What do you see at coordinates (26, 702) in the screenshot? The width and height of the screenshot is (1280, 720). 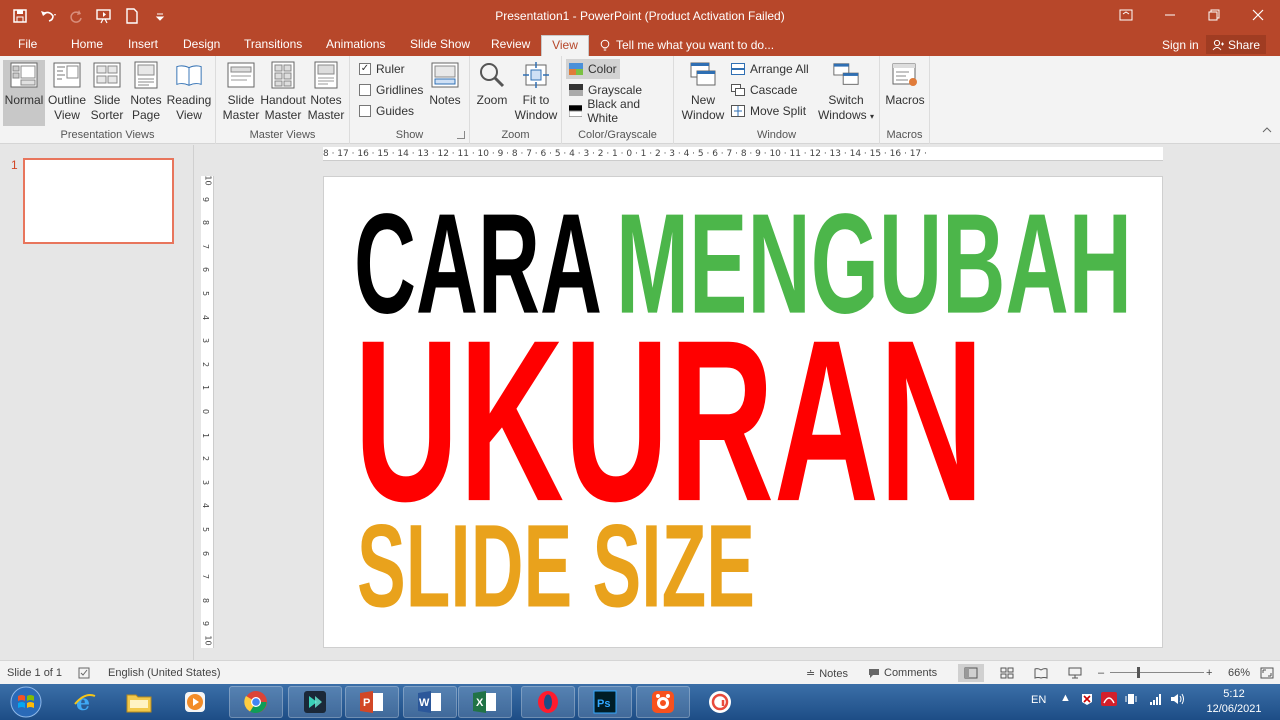 I see `start-button` at bounding box center [26, 702].